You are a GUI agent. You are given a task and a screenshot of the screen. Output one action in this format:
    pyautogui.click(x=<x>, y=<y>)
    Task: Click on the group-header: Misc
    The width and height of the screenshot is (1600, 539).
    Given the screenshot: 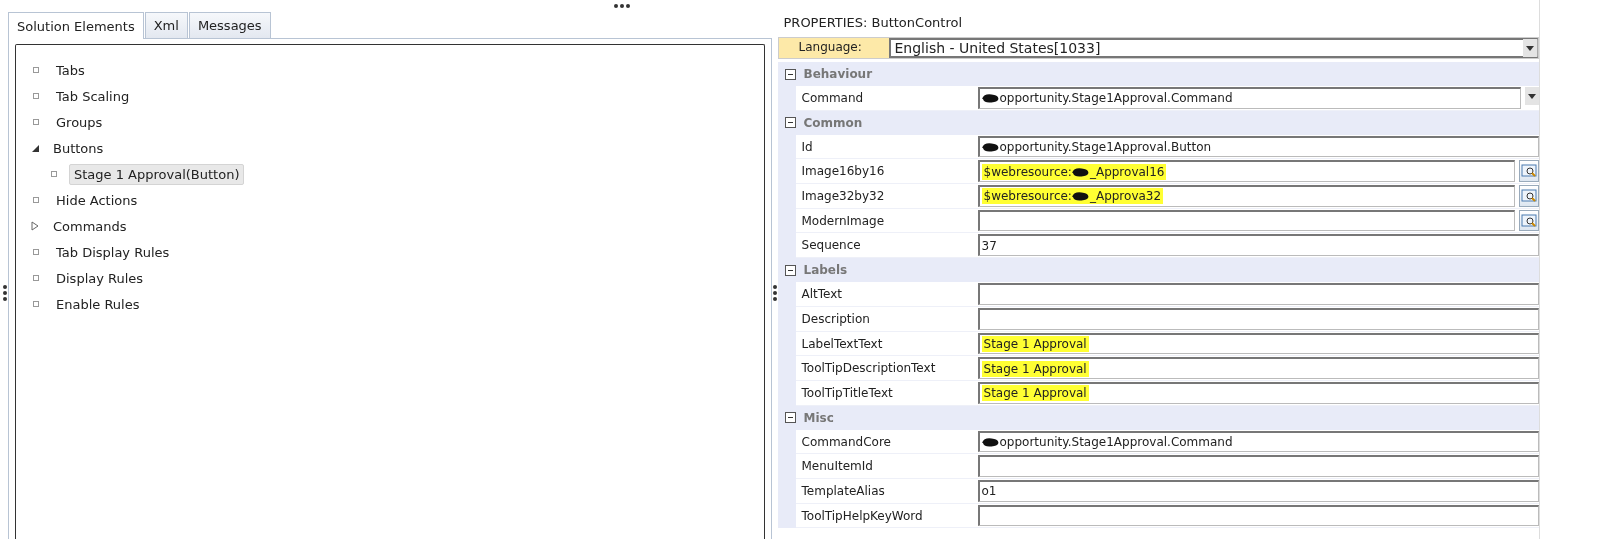 What is the action you would take?
    pyautogui.click(x=818, y=417)
    